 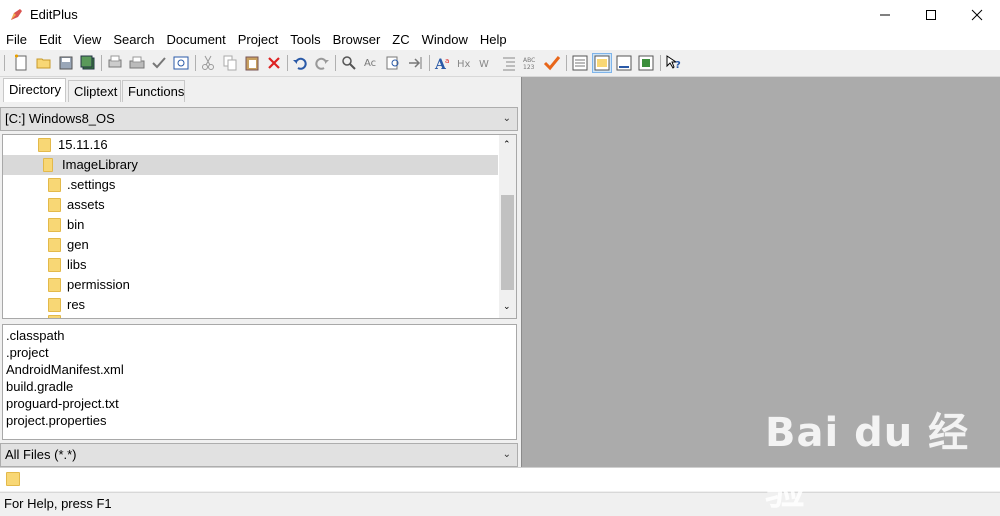 I want to click on svg-text: a, so click(x=447, y=61).